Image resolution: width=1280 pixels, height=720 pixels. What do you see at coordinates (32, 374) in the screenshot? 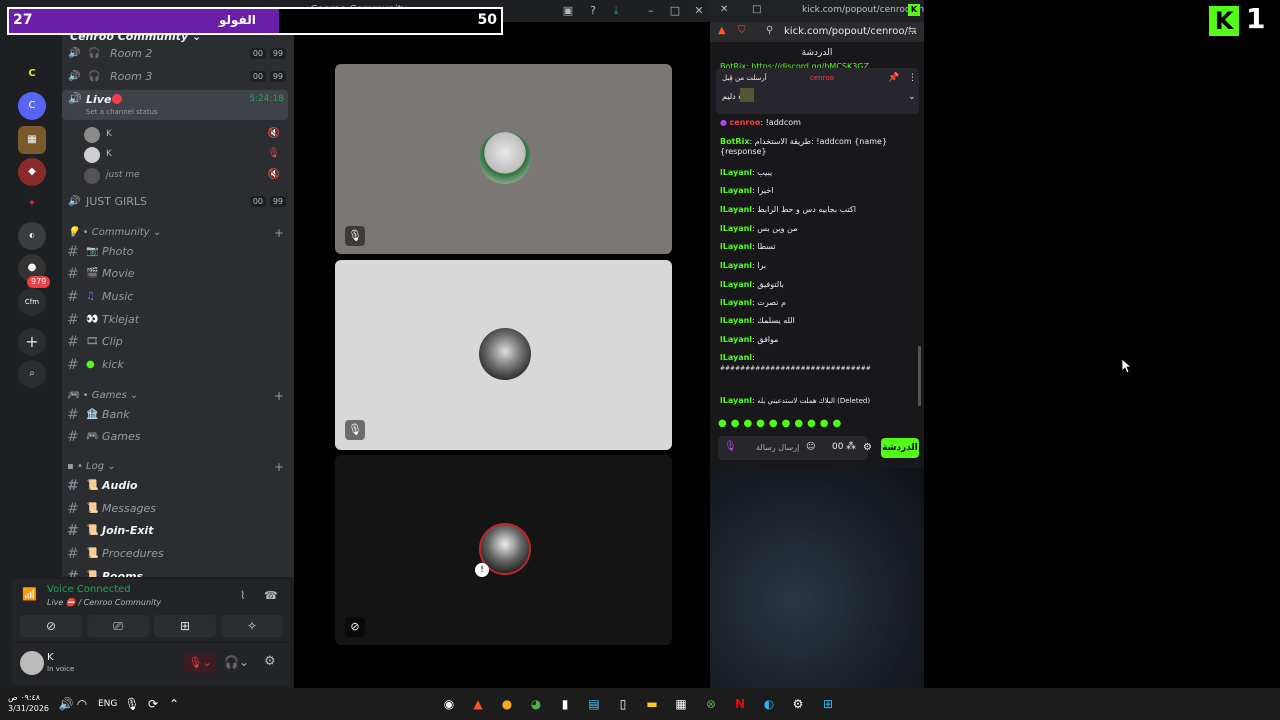
I see `discover-icon: ⌕` at bounding box center [32, 374].